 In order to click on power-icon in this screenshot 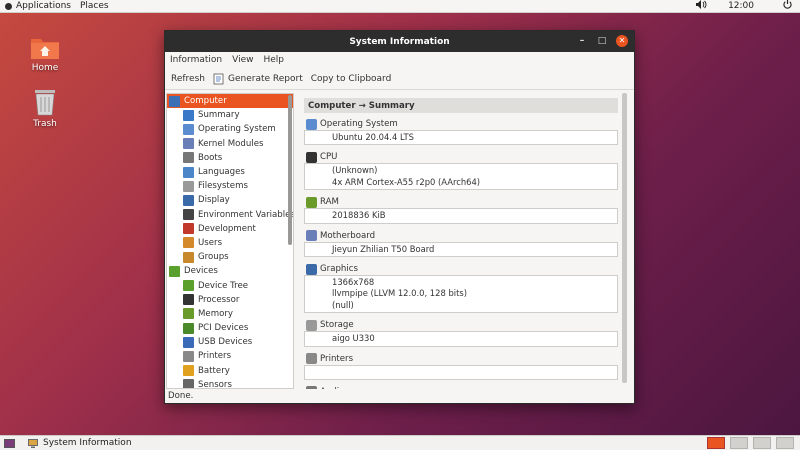, I will do `click(787, 6)`.